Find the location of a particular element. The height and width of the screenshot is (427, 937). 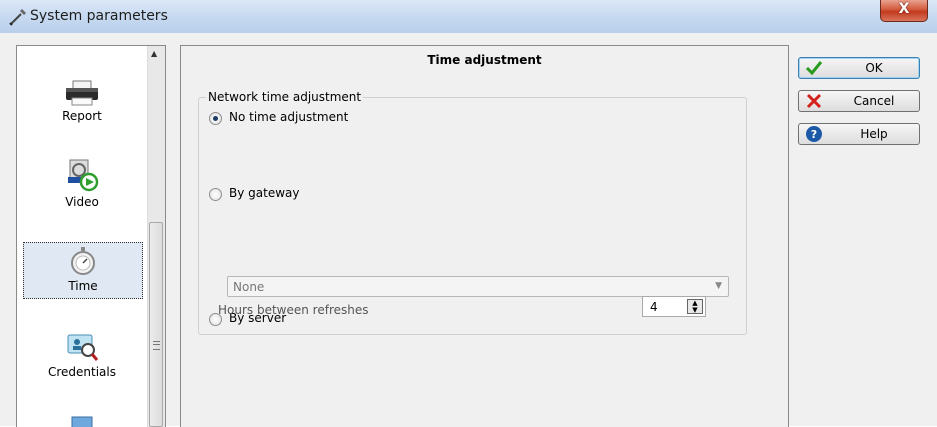

scroll-up-arrow-icon: ▲ is located at coordinates (154, 53).